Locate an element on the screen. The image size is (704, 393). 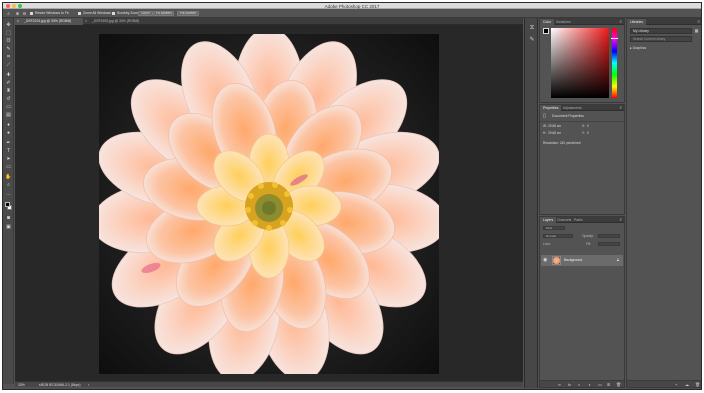
zoom-out-icon: ⊖ is located at coordinates (24, 13).